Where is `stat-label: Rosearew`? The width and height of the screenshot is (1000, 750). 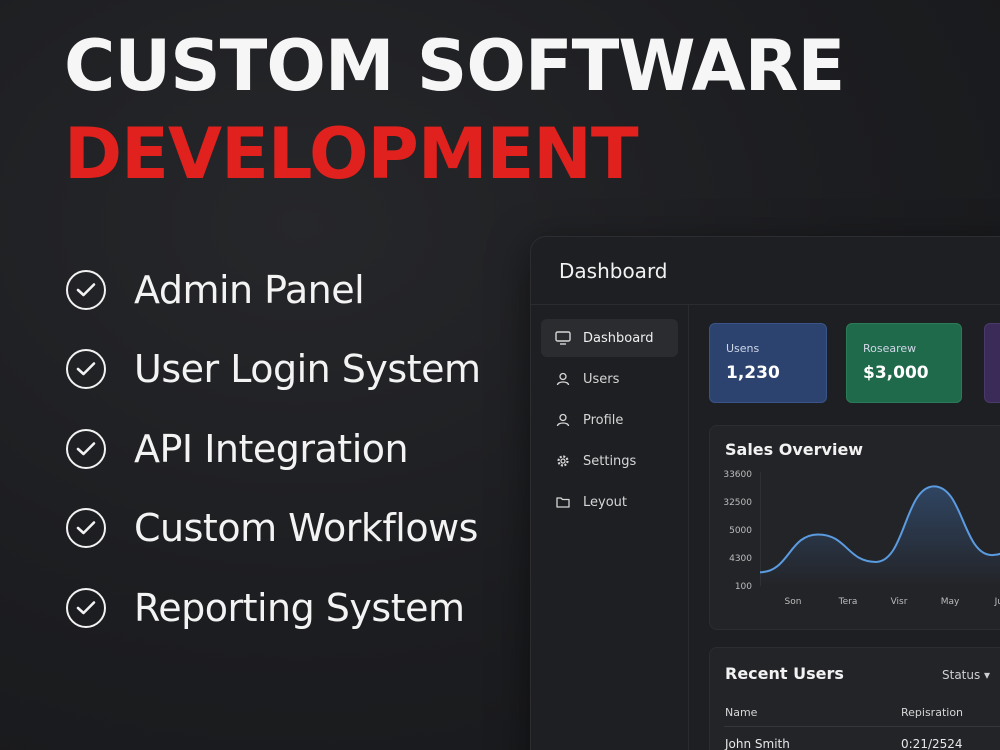
stat-label: Rosearew is located at coordinates (890, 348).